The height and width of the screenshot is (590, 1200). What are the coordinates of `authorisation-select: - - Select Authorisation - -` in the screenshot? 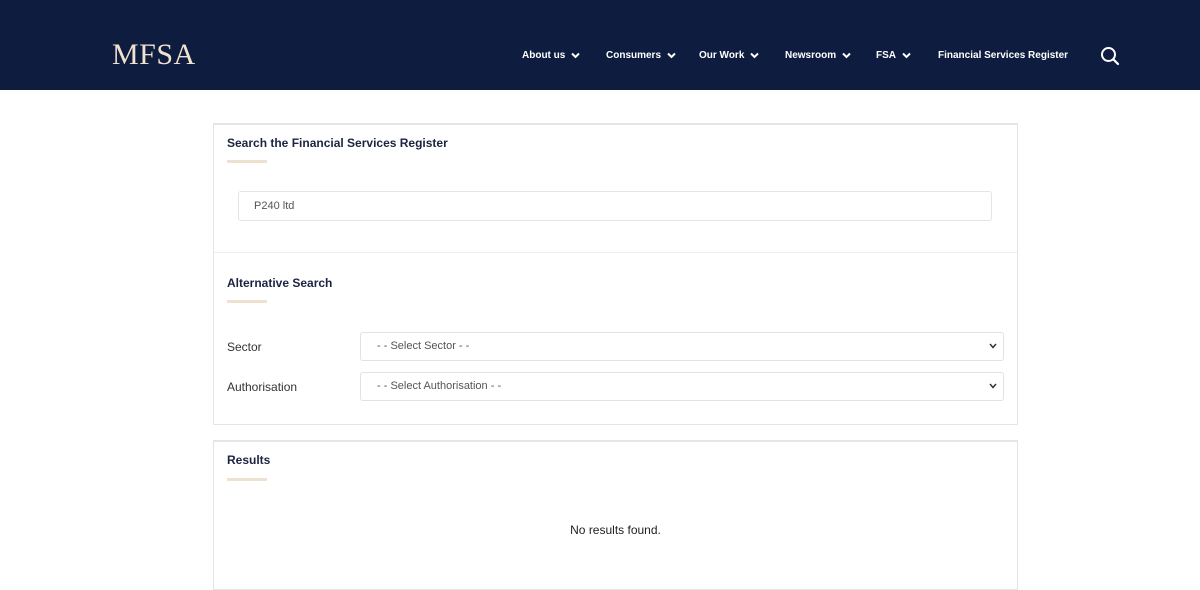 It's located at (682, 386).